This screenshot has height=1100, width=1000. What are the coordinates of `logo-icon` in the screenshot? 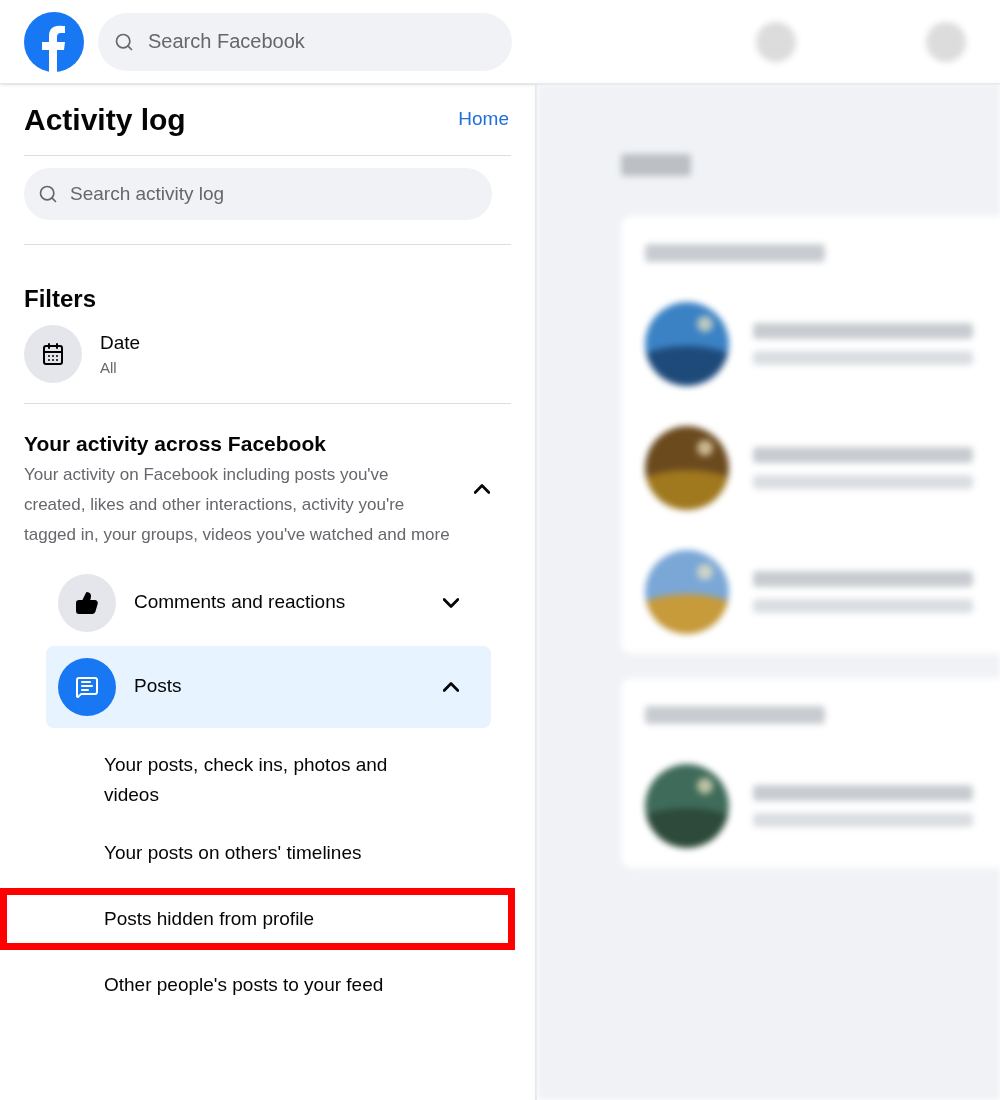 It's located at (54, 41).